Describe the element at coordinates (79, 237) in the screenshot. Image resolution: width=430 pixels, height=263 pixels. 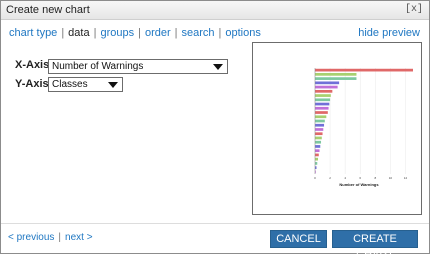
I see `next-link: next >` at that location.